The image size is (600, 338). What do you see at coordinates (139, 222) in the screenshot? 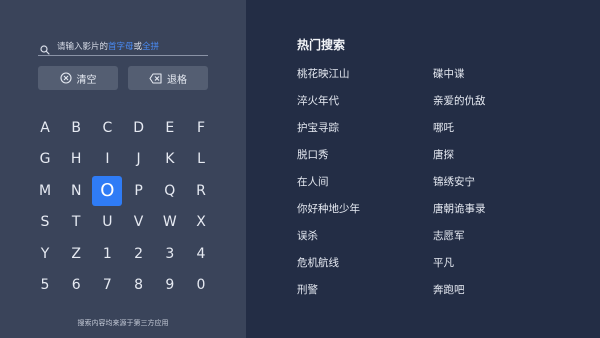
I see `key-v: V` at bounding box center [139, 222].